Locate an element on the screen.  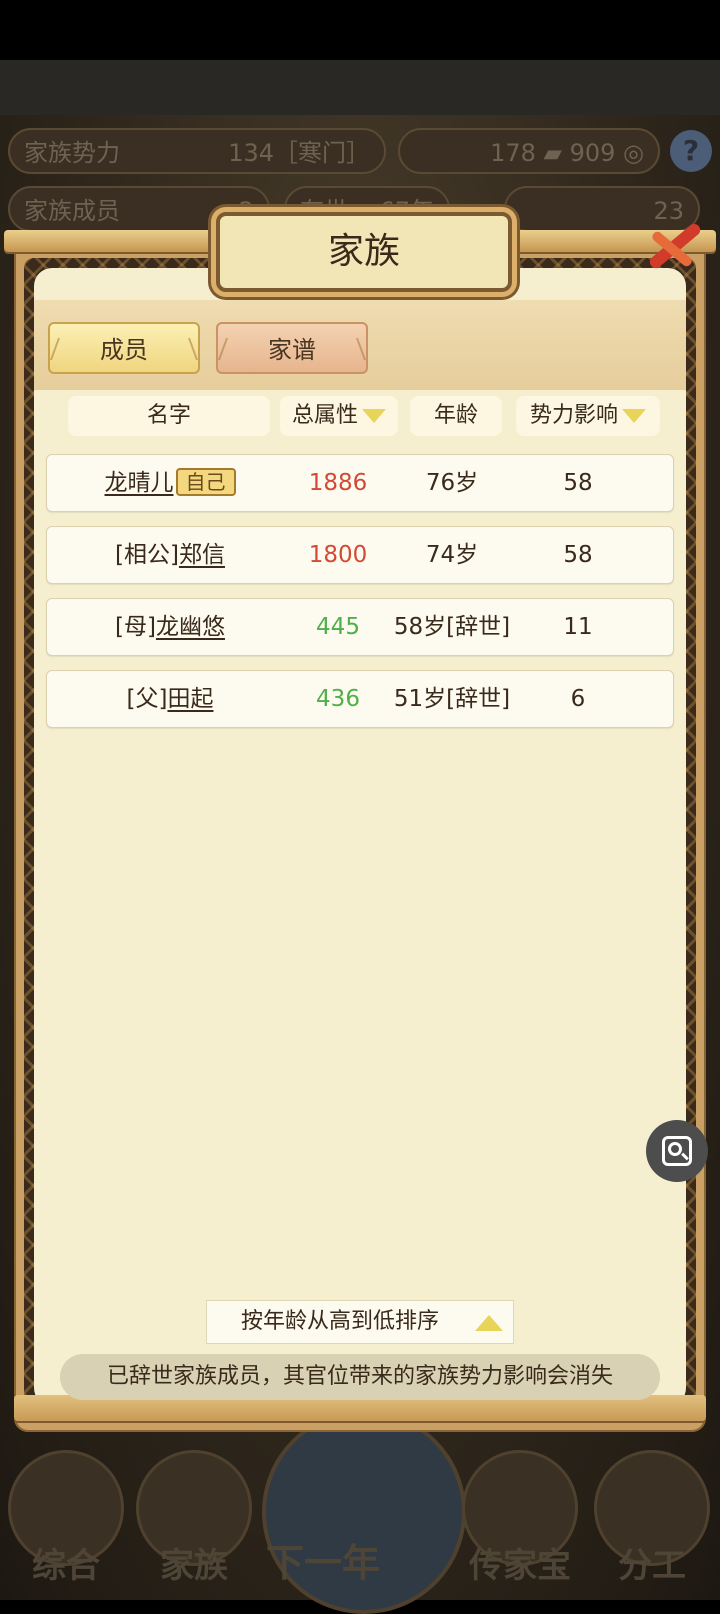
tab-bar: 成员 家谱 is located at coordinates (360, 345).